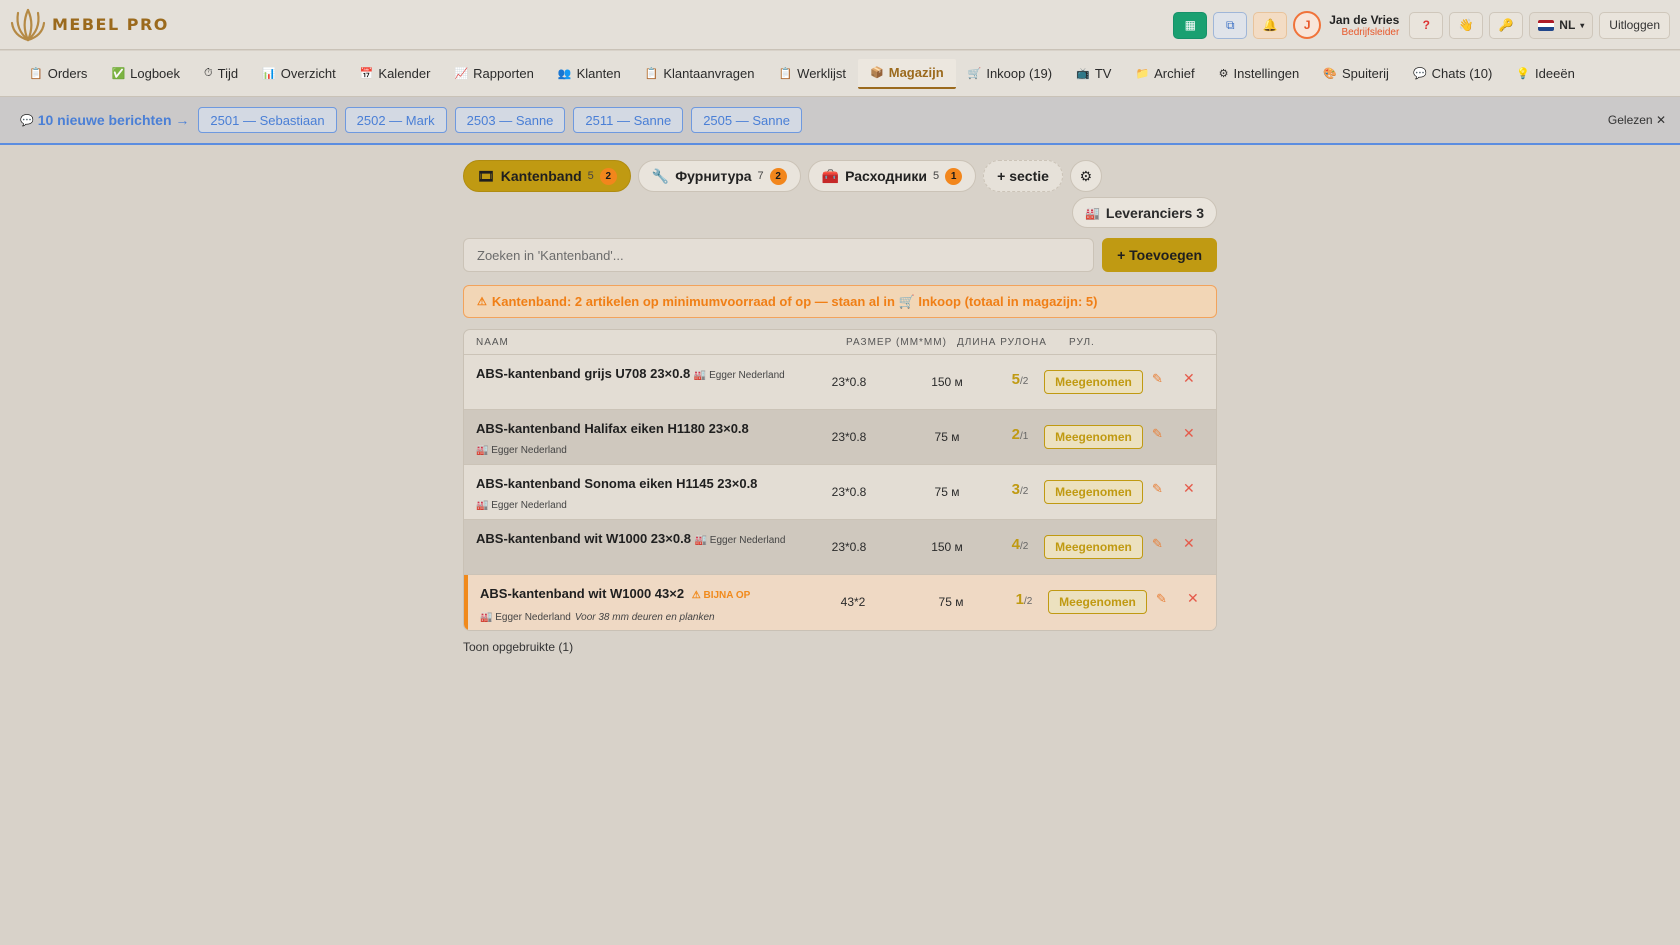 The width and height of the screenshot is (1680, 945). What do you see at coordinates (719, 176) in the screenshot?
I see `tab-furnitura: 🔧 Фурнитура 7 2` at bounding box center [719, 176].